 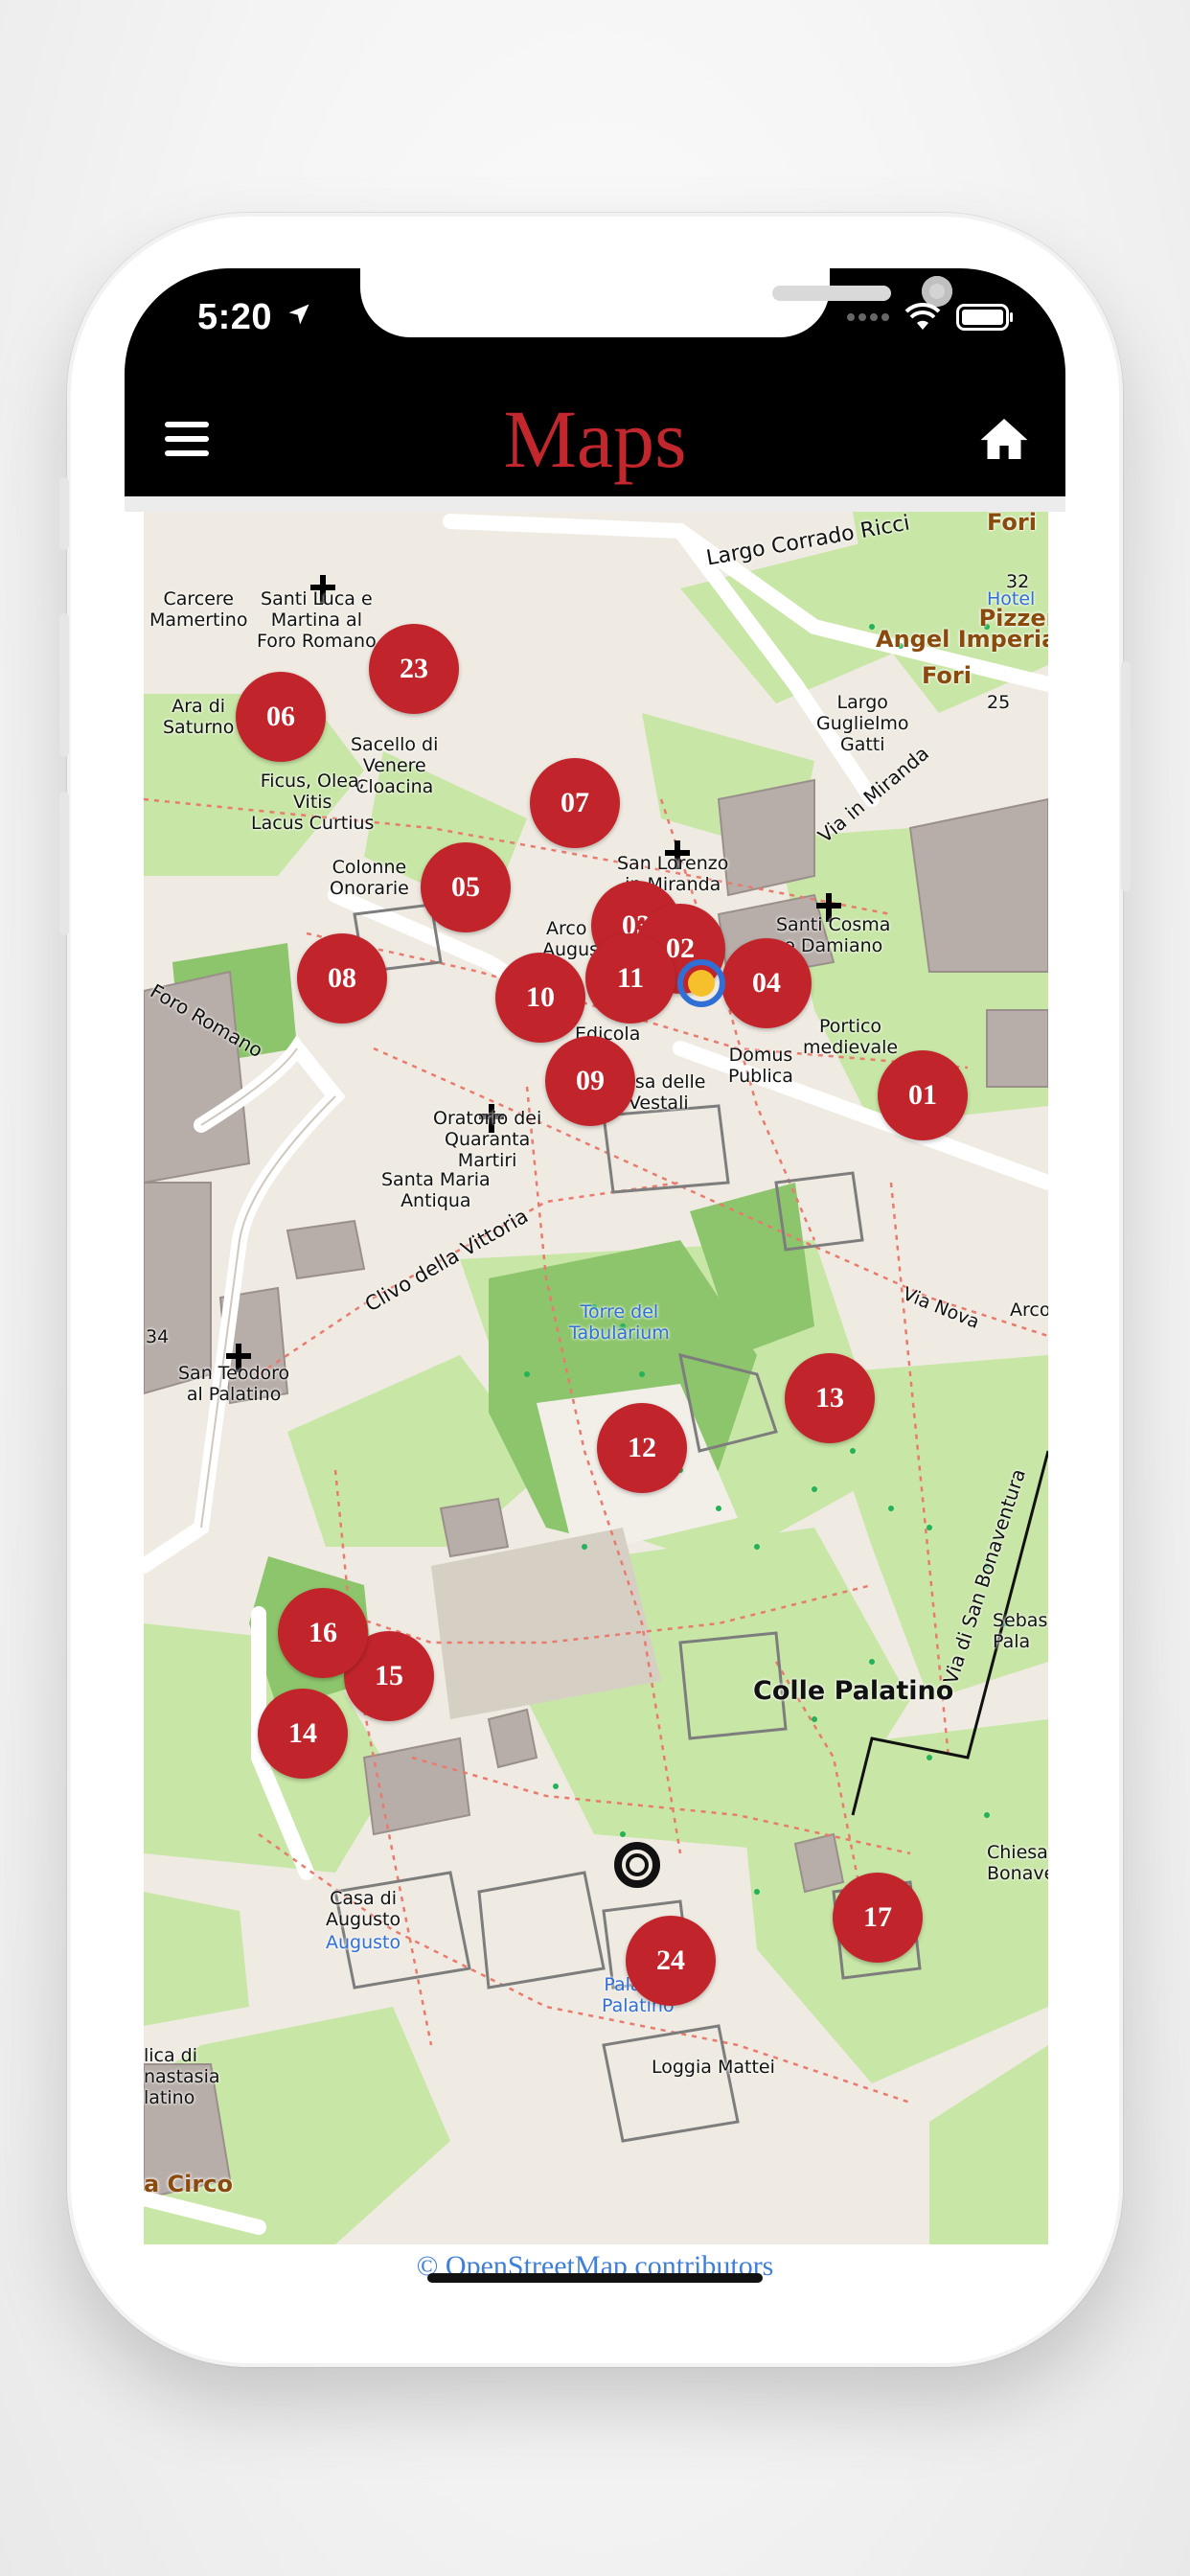 What do you see at coordinates (984, 317) in the screenshot?
I see `battery-icon` at bounding box center [984, 317].